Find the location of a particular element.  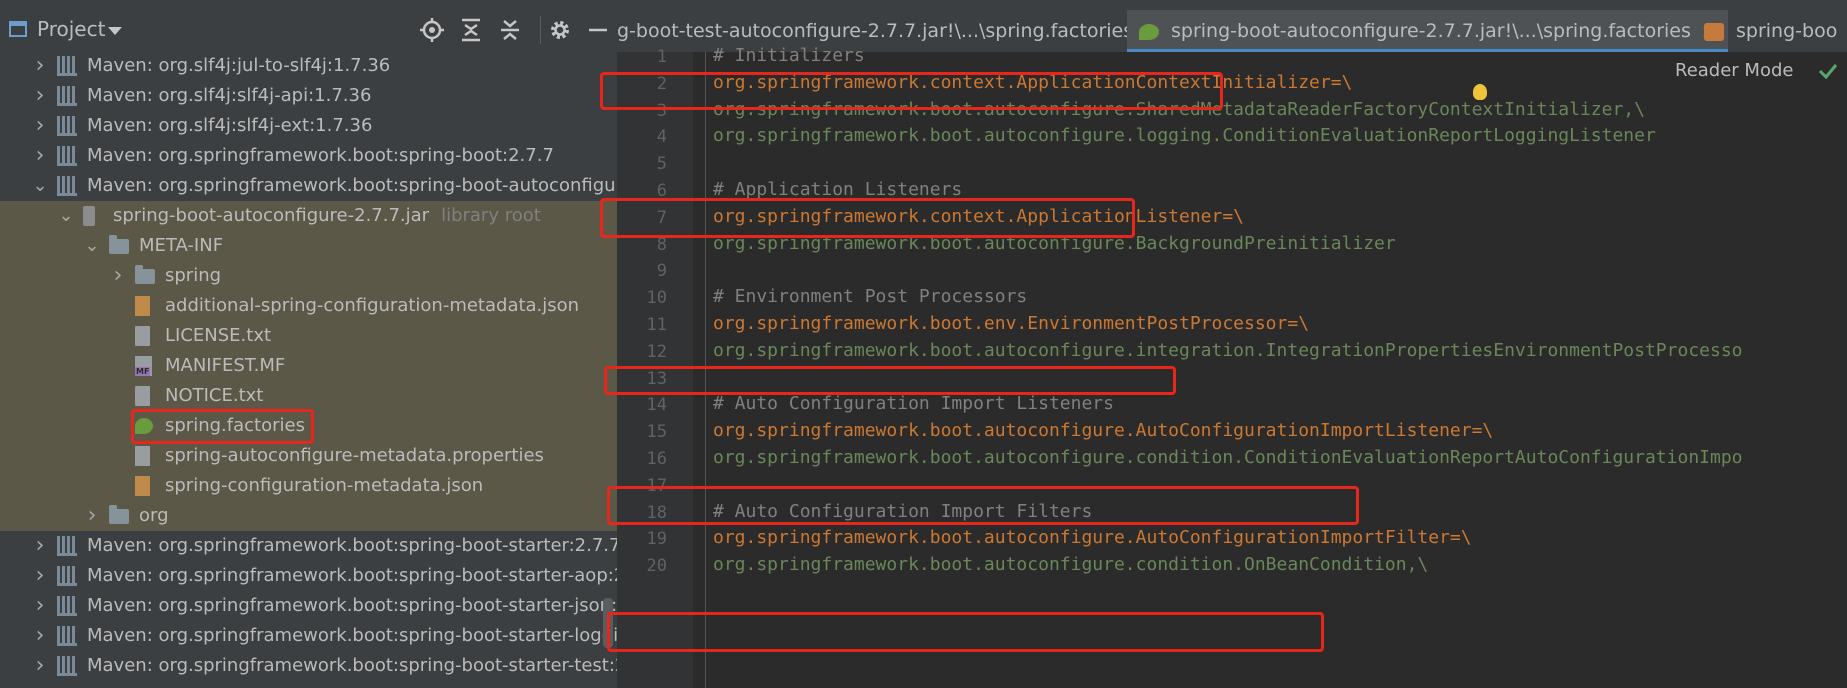

tree-item: › Maven: org.slf4j:slf4j-ext:1.7.36 is located at coordinates (308, 126).